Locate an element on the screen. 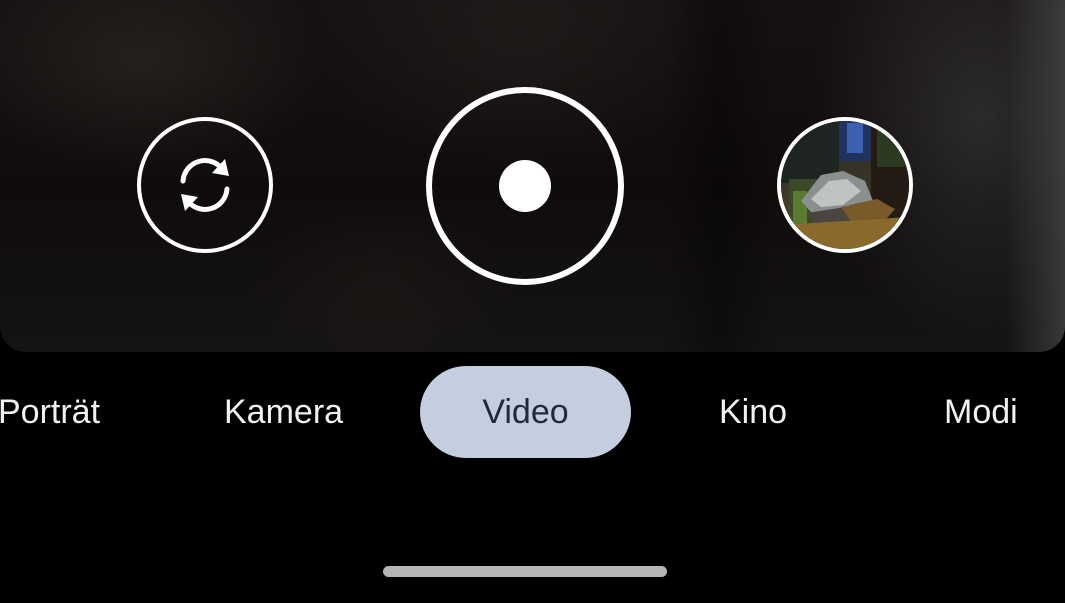  last-capture-thumbnail is located at coordinates (845, 185).